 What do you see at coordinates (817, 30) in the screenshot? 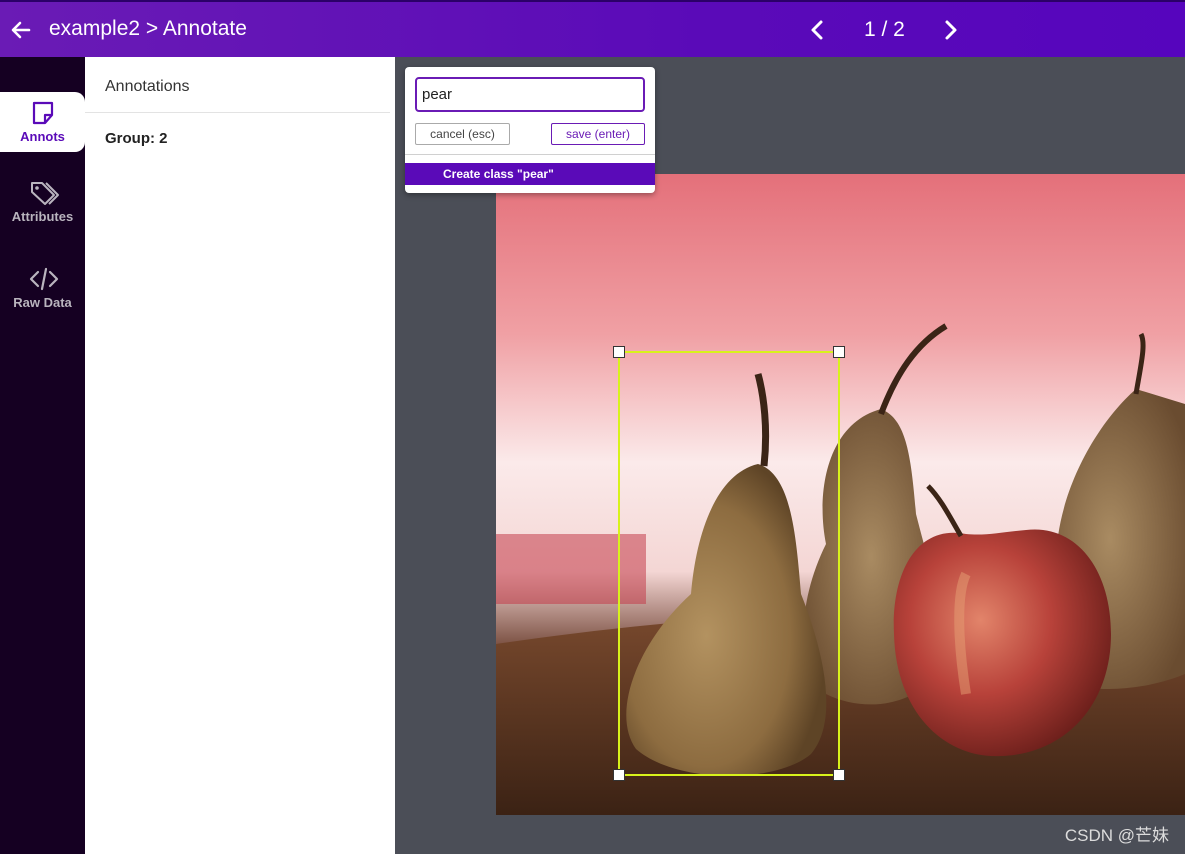
I see `chevron-left-icon` at bounding box center [817, 30].